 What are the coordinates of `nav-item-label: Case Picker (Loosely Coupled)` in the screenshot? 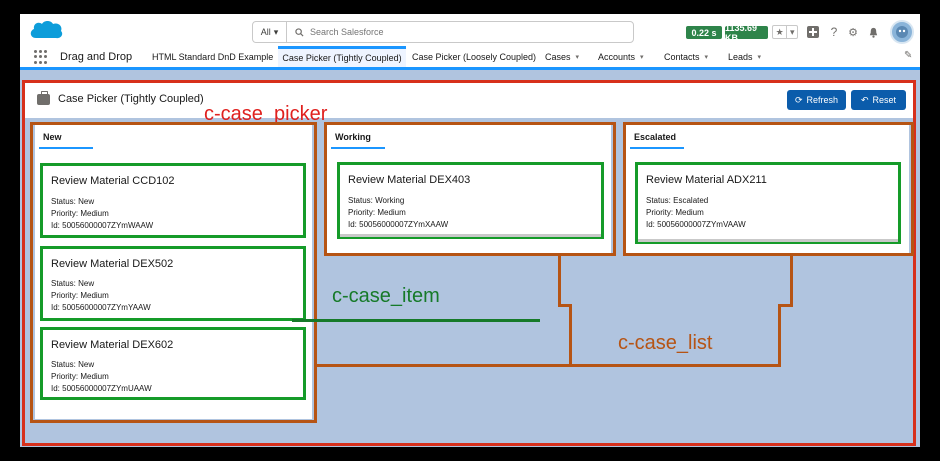 It's located at (474, 56).